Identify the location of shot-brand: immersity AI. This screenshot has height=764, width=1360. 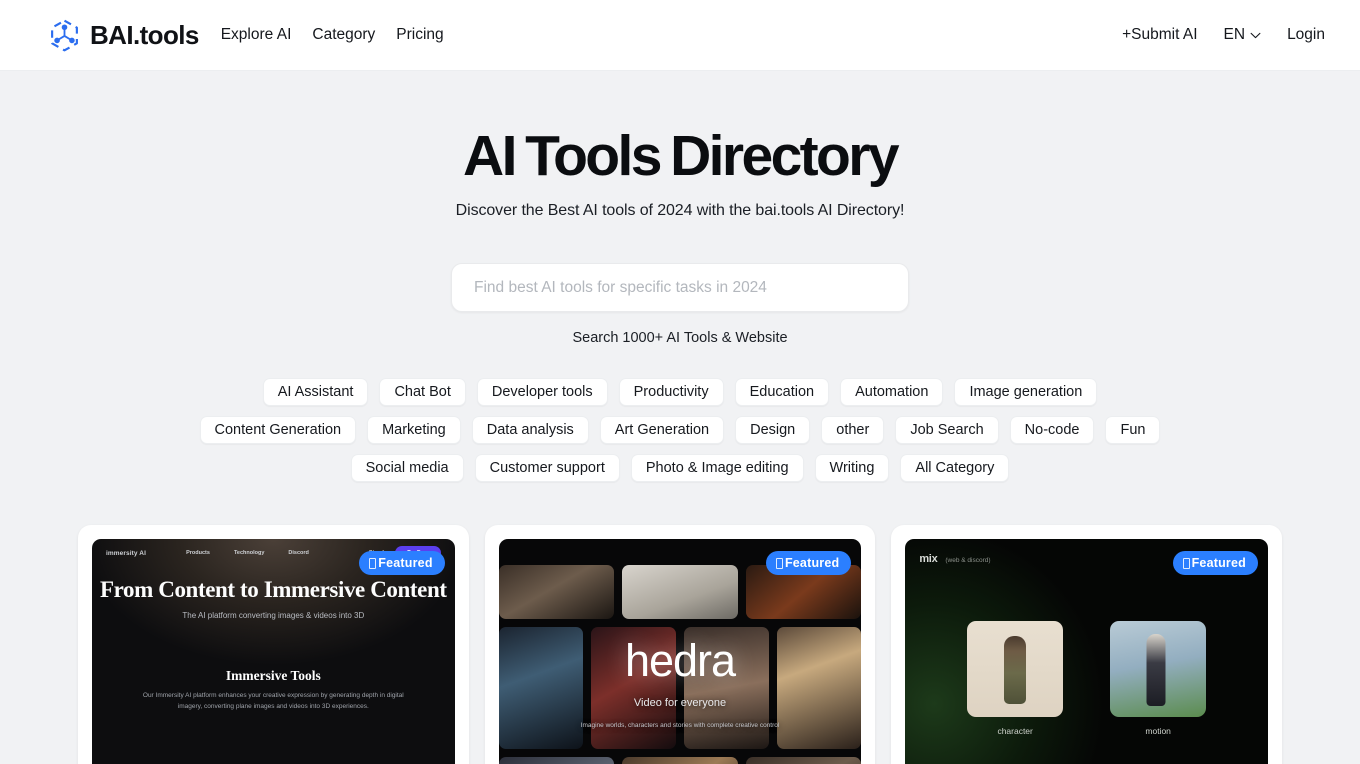
(126, 553).